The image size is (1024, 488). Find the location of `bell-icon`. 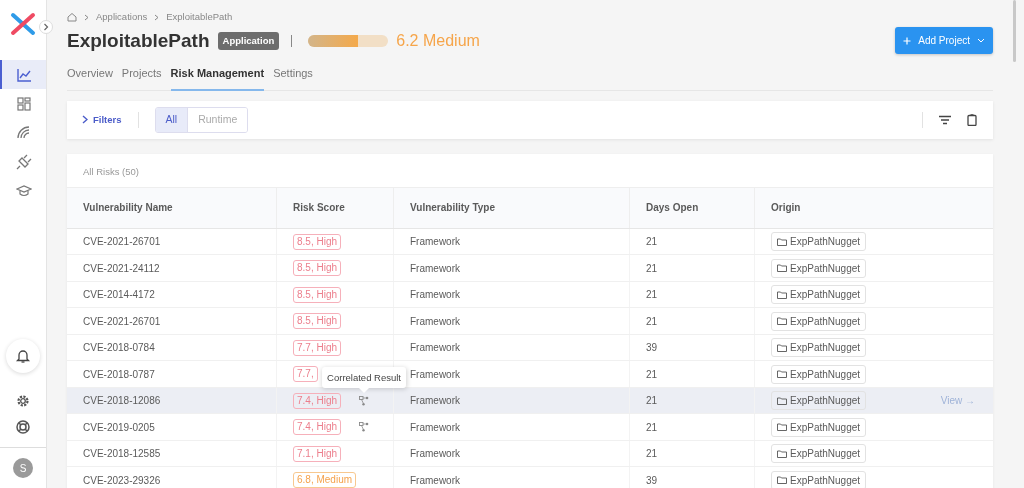

bell-icon is located at coordinates (23, 356).